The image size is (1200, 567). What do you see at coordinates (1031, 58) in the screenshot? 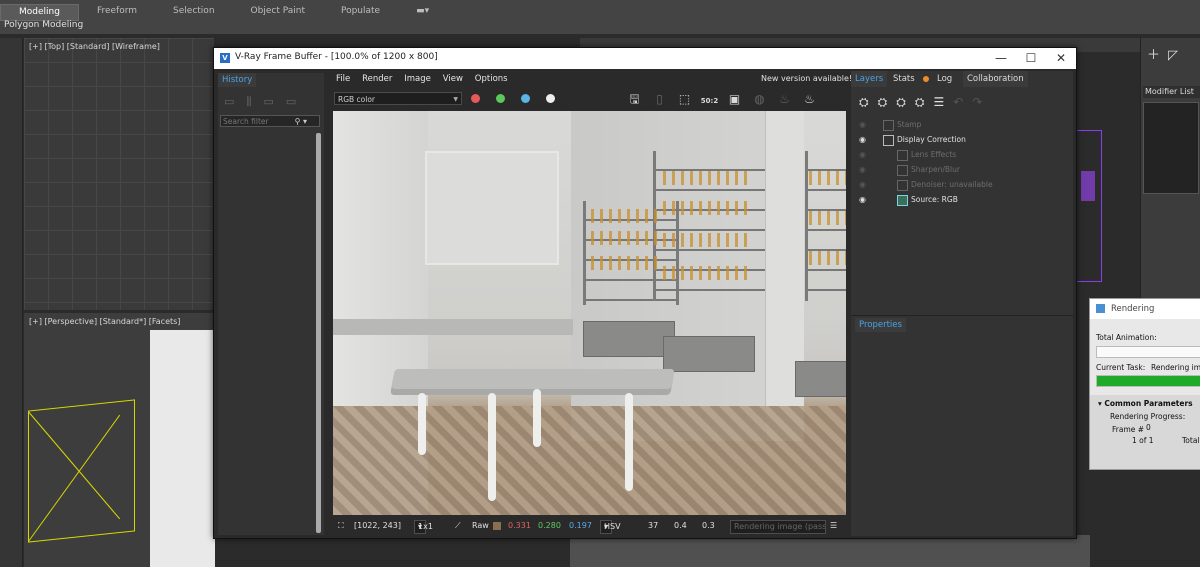
I see `maximize-button: ☐` at bounding box center [1031, 58].